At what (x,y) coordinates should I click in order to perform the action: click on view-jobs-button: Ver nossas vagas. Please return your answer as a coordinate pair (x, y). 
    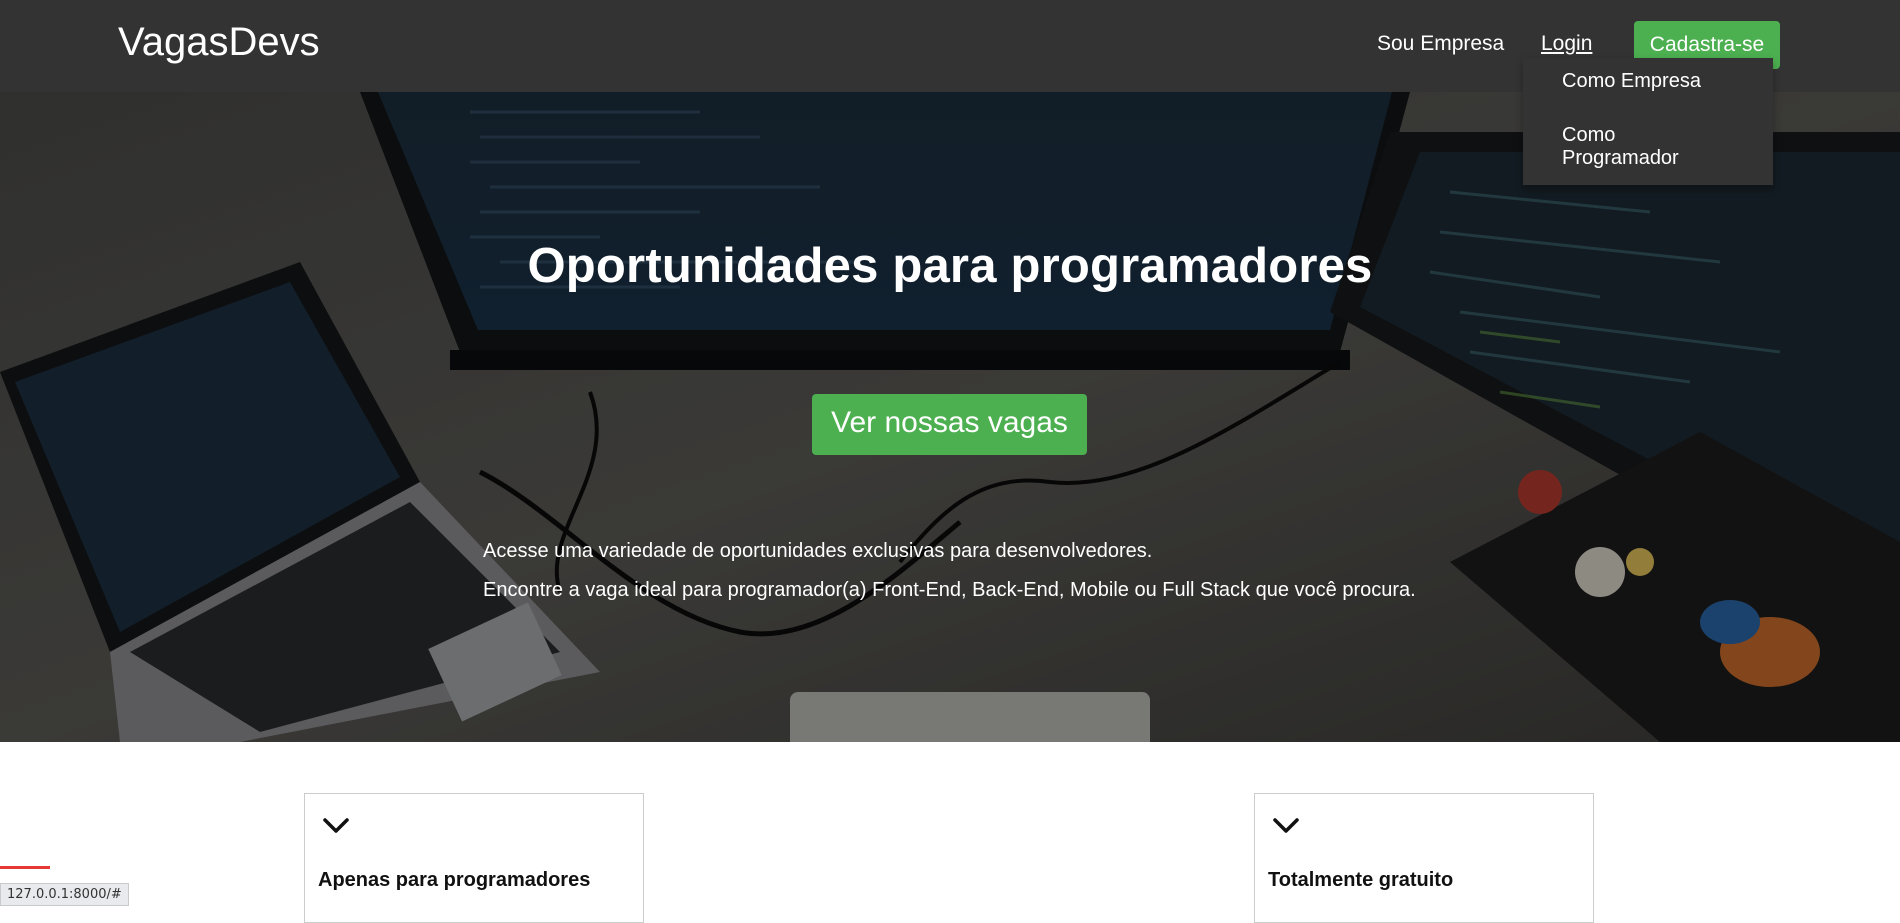
    Looking at the image, I should click on (949, 424).